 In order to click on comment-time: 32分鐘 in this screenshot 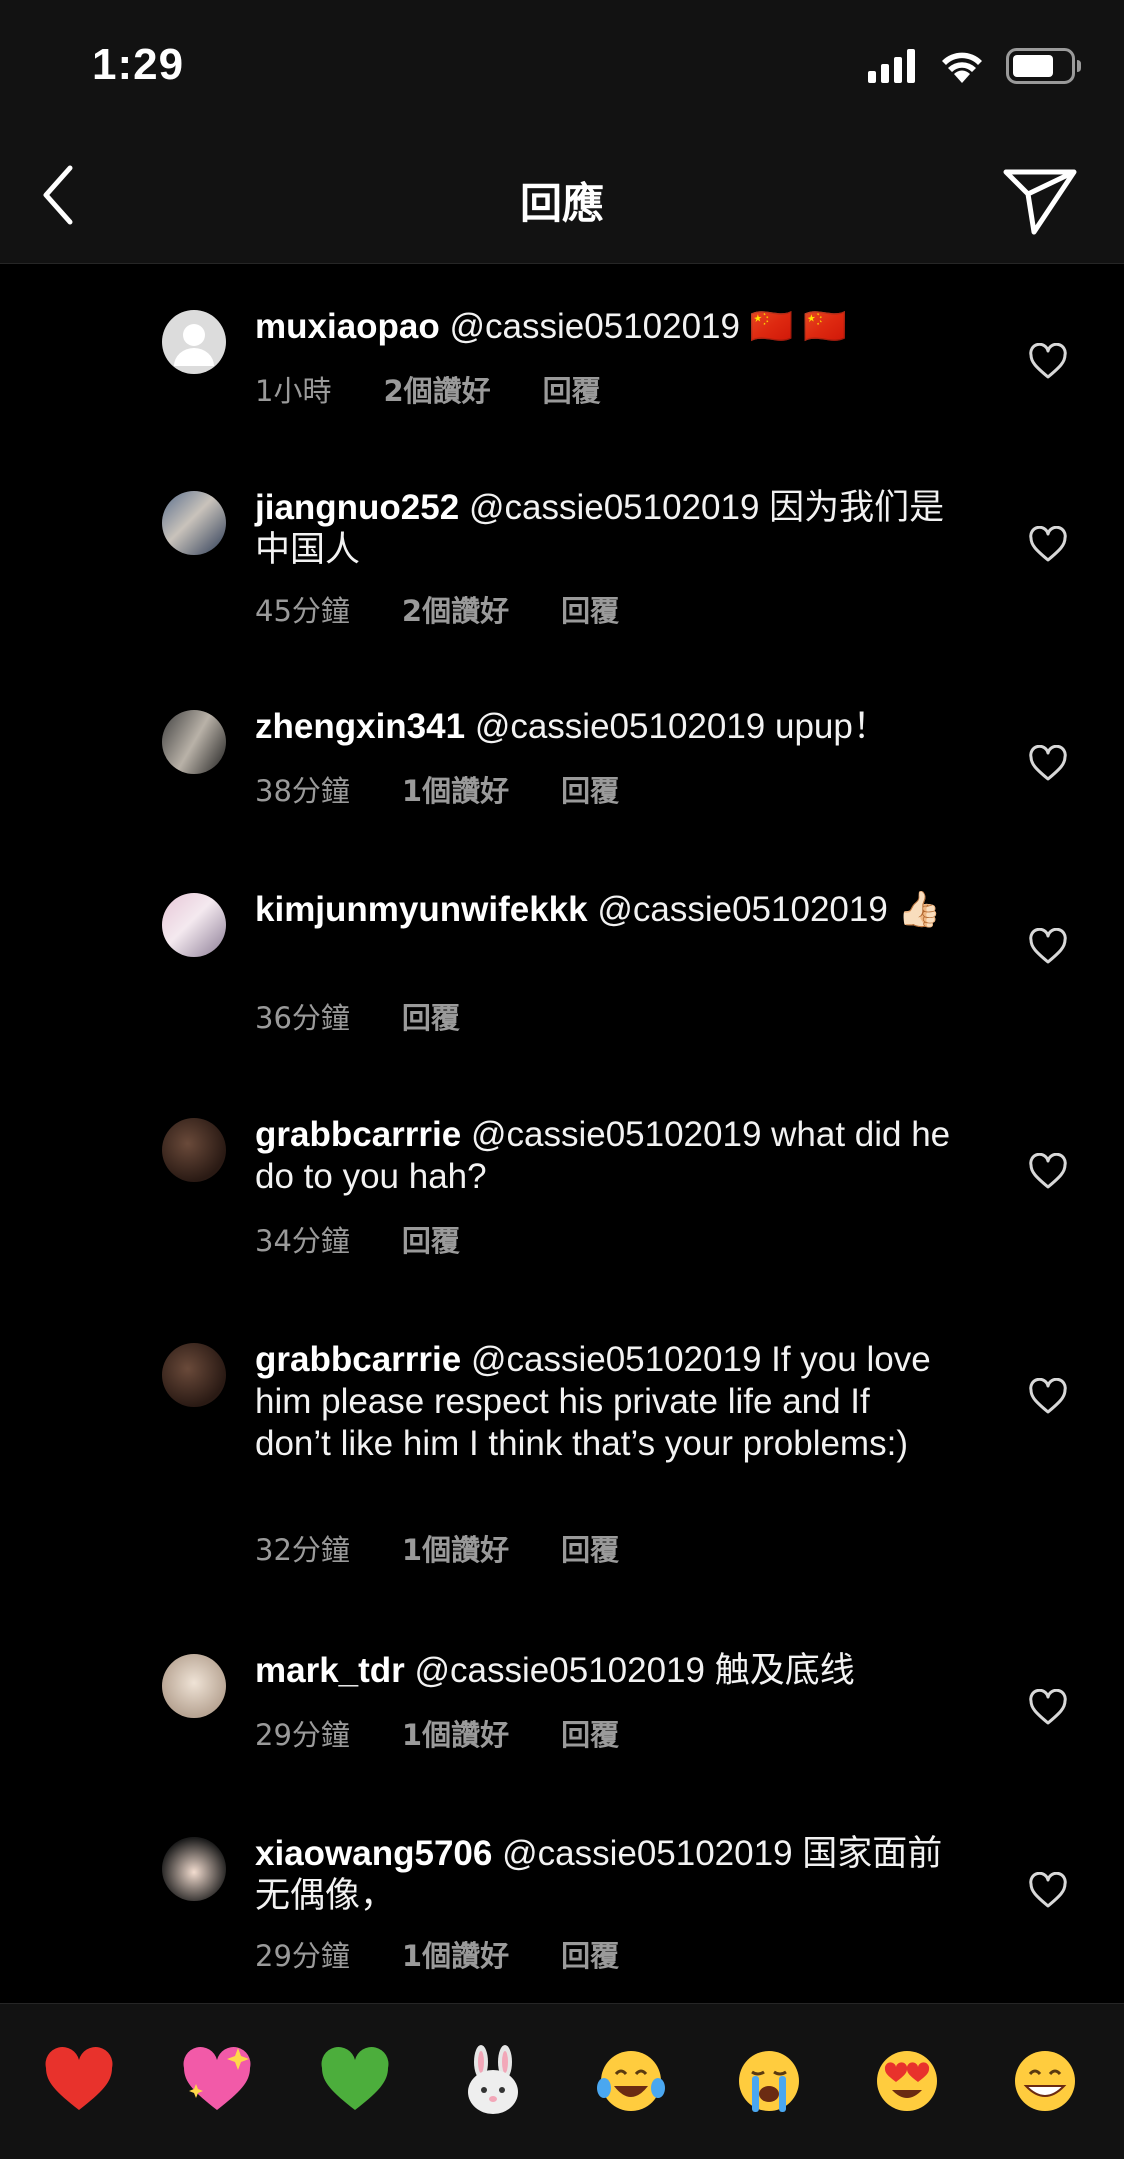, I will do `click(302, 1550)`.